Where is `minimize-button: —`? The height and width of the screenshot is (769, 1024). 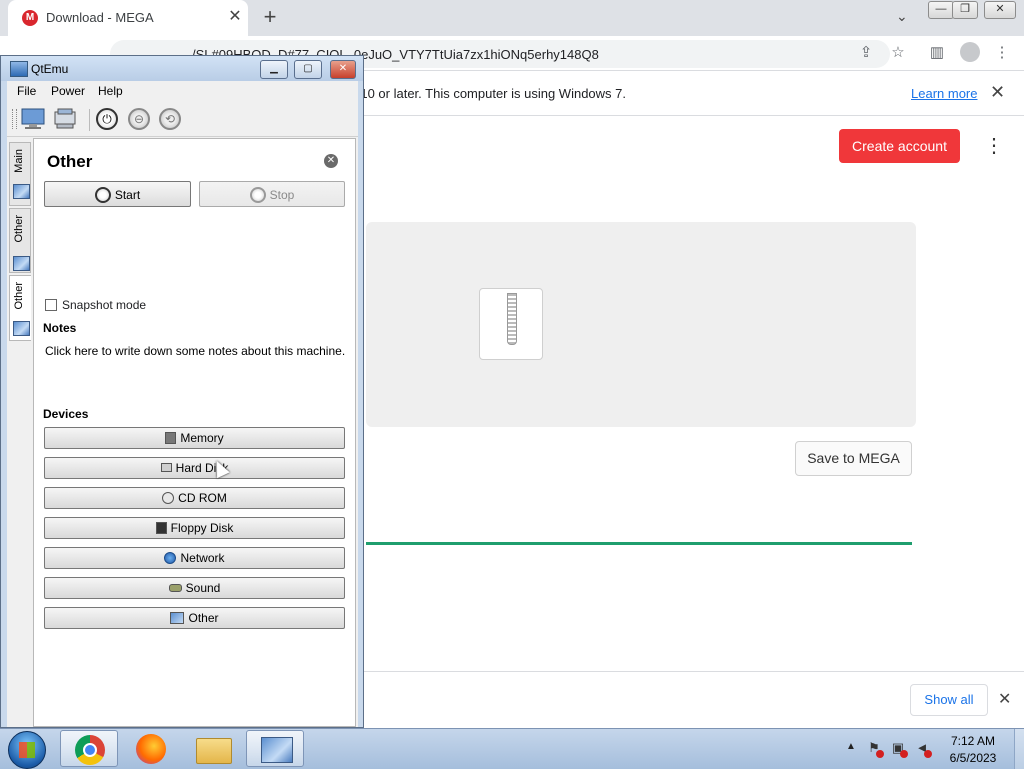 minimize-button: — is located at coordinates (941, 10).